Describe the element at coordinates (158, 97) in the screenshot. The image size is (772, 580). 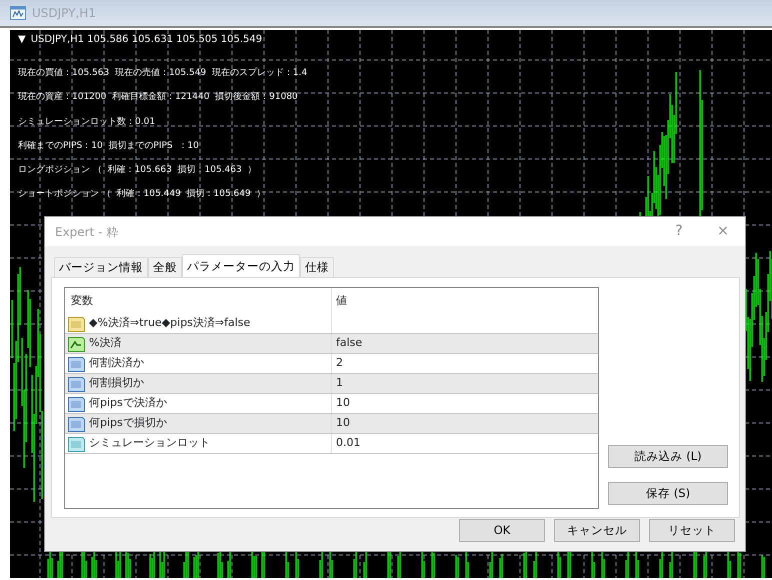
I see `info-line: 現在の資産：101200 利確目標金額：121440 損切後金額：91080` at that location.